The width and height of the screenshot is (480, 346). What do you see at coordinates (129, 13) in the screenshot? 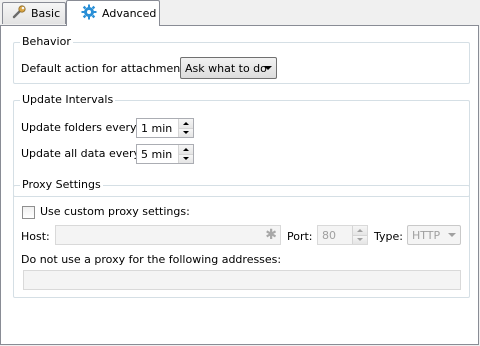
I see `tab-advanced-label: Advanced` at bounding box center [129, 13].